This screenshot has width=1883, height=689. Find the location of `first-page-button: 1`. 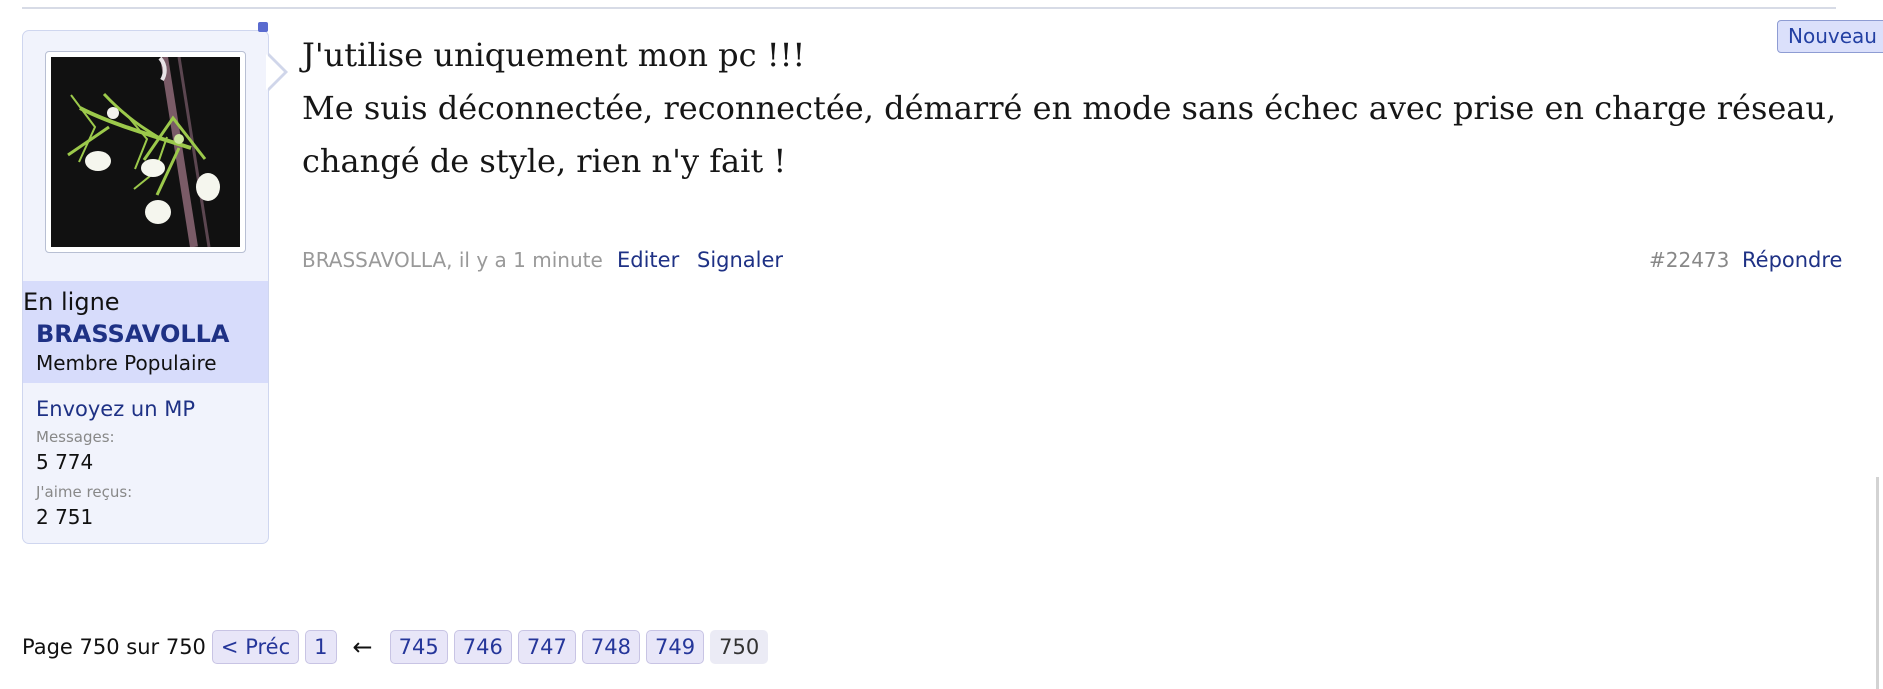

first-page-button: 1 is located at coordinates (321, 647).